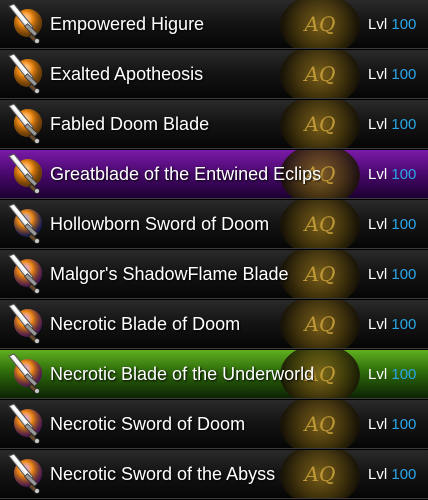 The height and width of the screenshot is (500, 428). What do you see at coordinates (163, 474) in the screenshot?
I see `item-name: Necrotic Sword of the Abyss` at bounding box center [163, 474].